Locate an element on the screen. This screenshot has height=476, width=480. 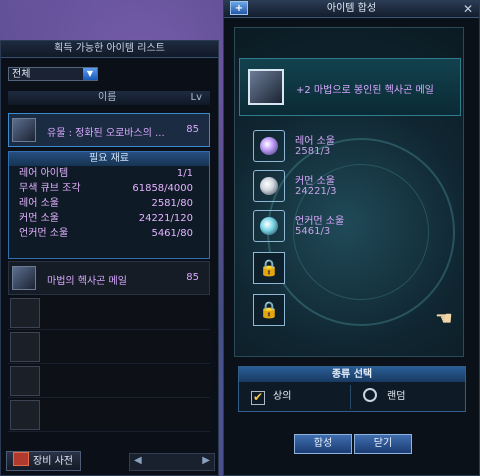
material-value: 24221/120 is located at coordinates (165, 218).